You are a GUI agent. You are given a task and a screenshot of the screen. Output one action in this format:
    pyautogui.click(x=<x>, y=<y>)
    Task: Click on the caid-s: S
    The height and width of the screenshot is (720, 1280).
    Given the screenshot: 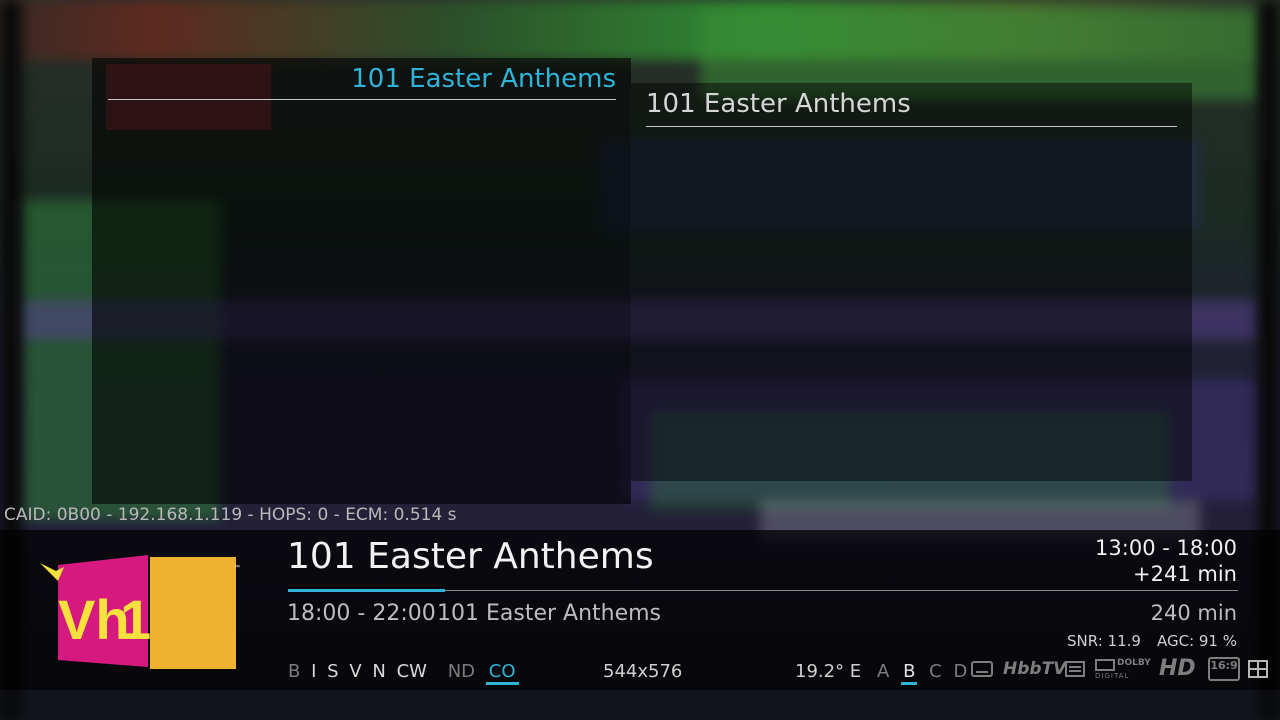 What is the action you would take?
    pyautogui.click(x=333, y=671)
    